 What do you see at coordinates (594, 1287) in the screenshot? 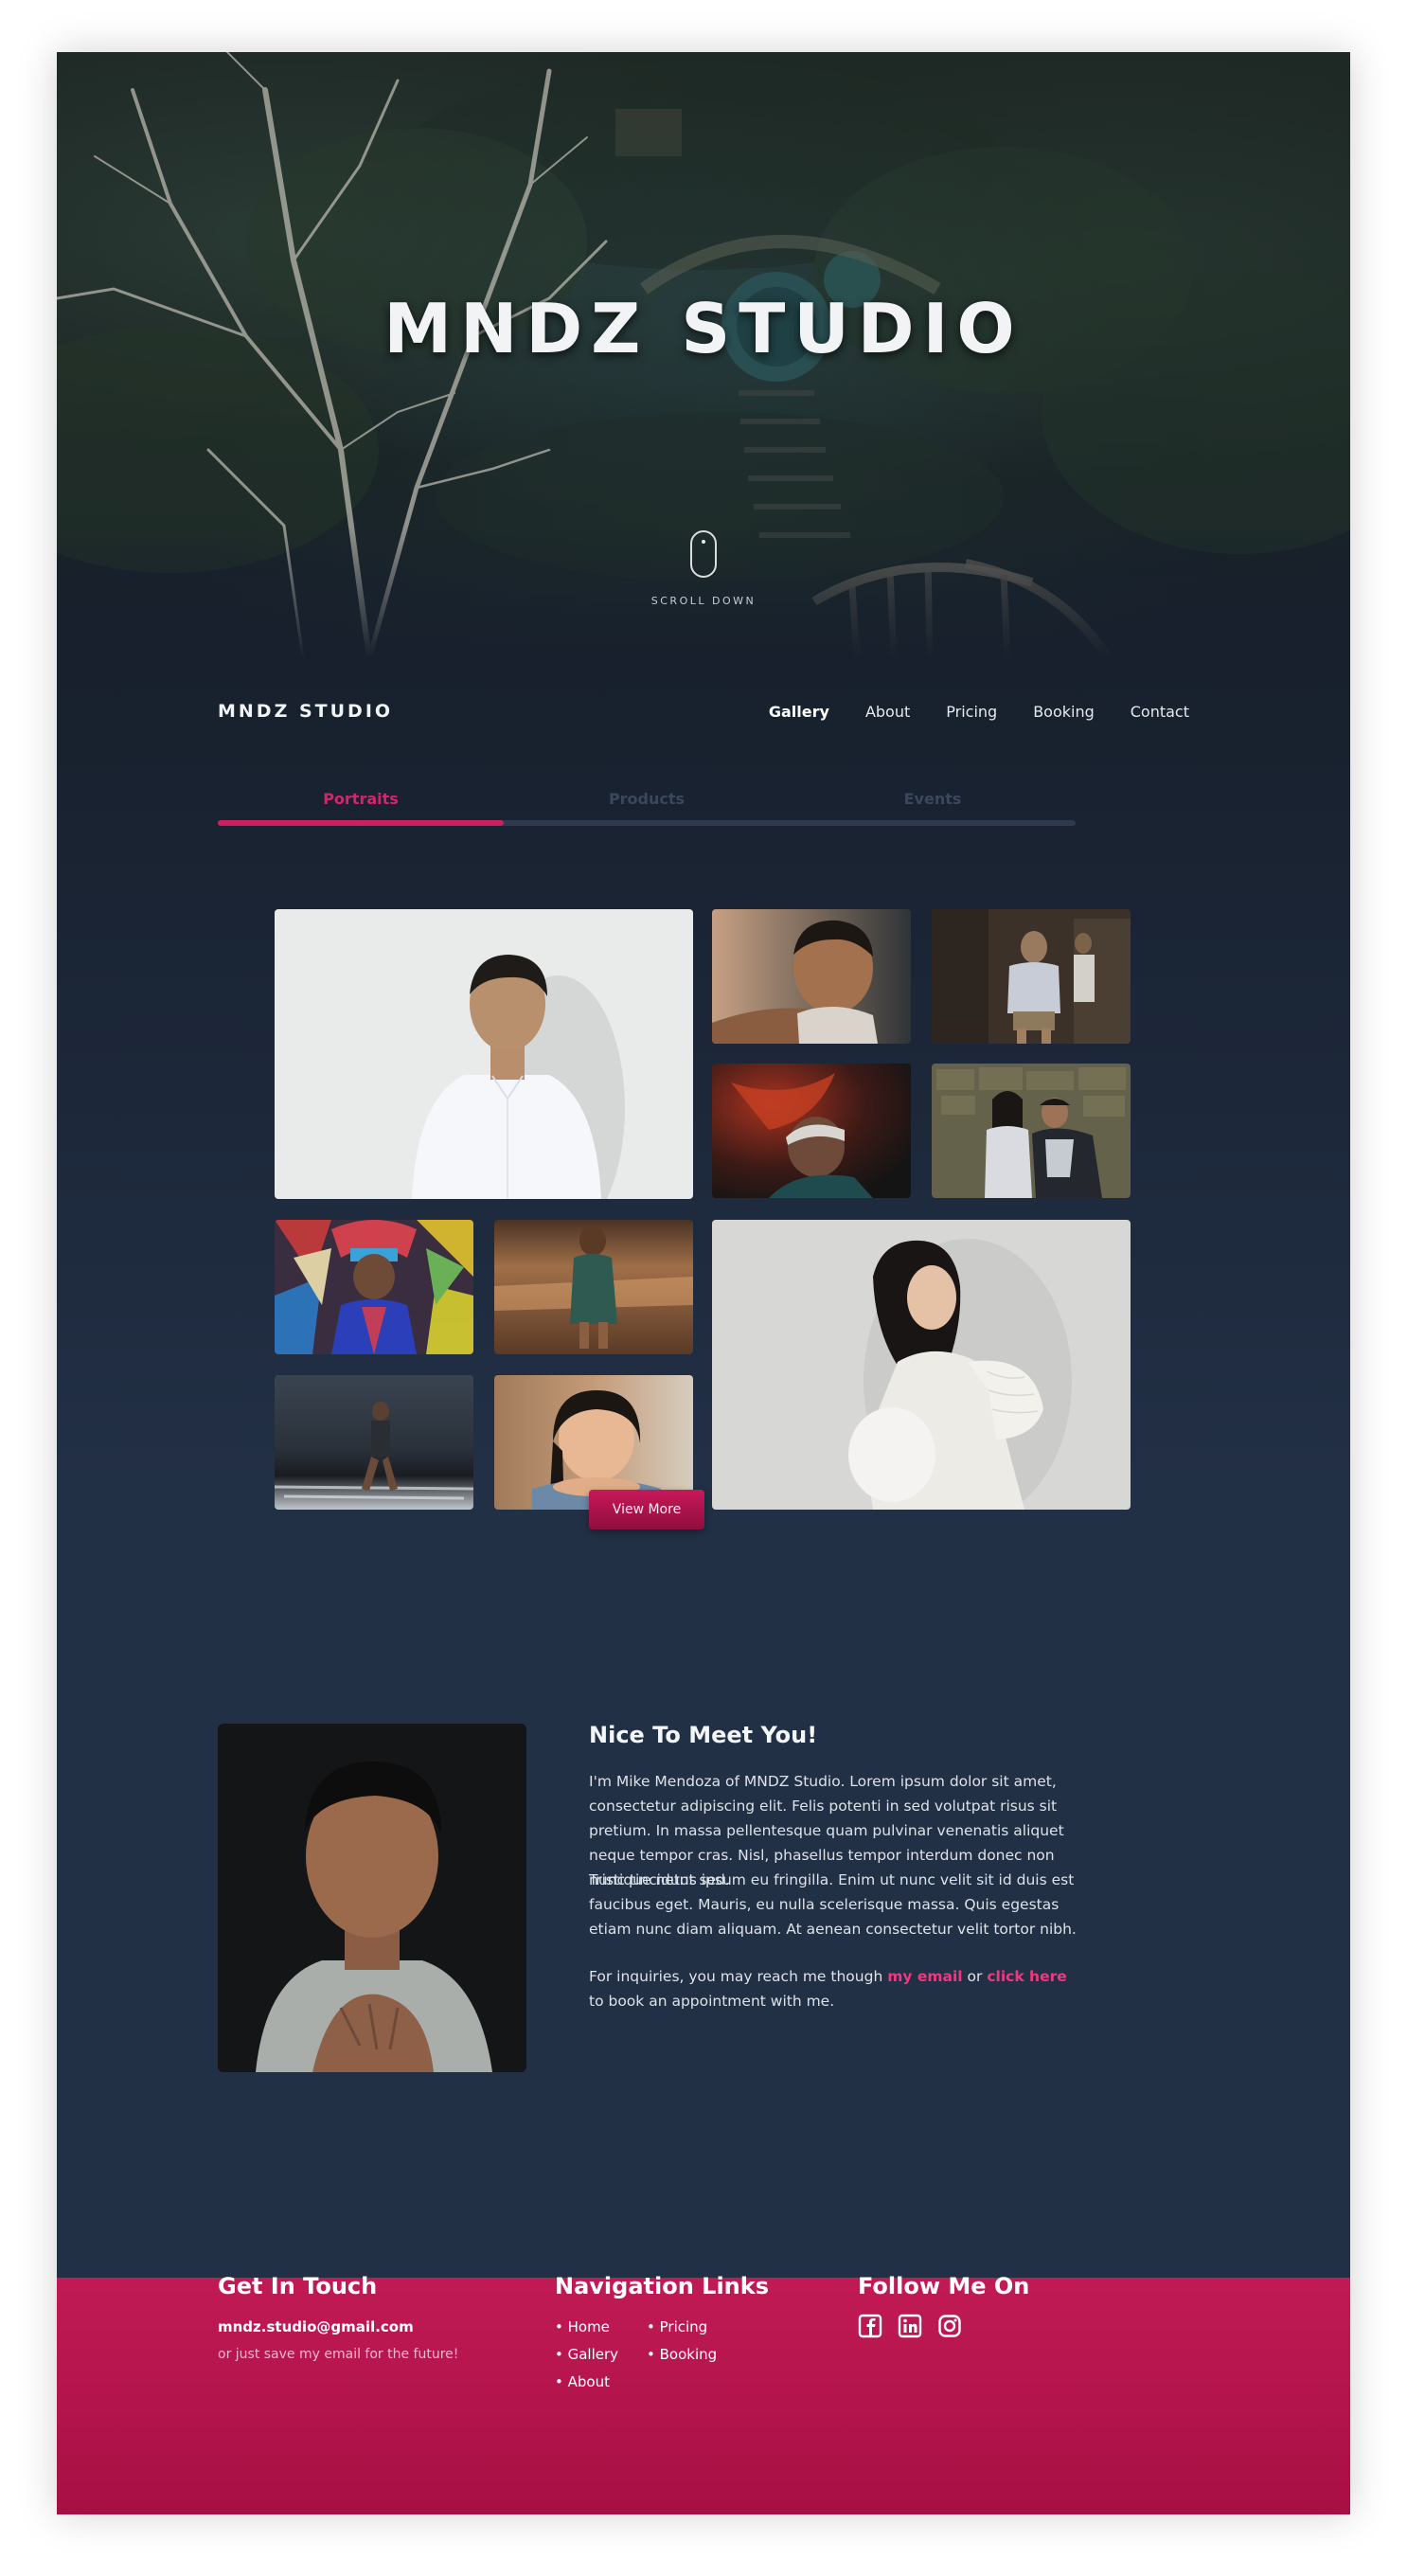
I see `gallery-photo-girl-beach` at bounding box center [594, 1287].